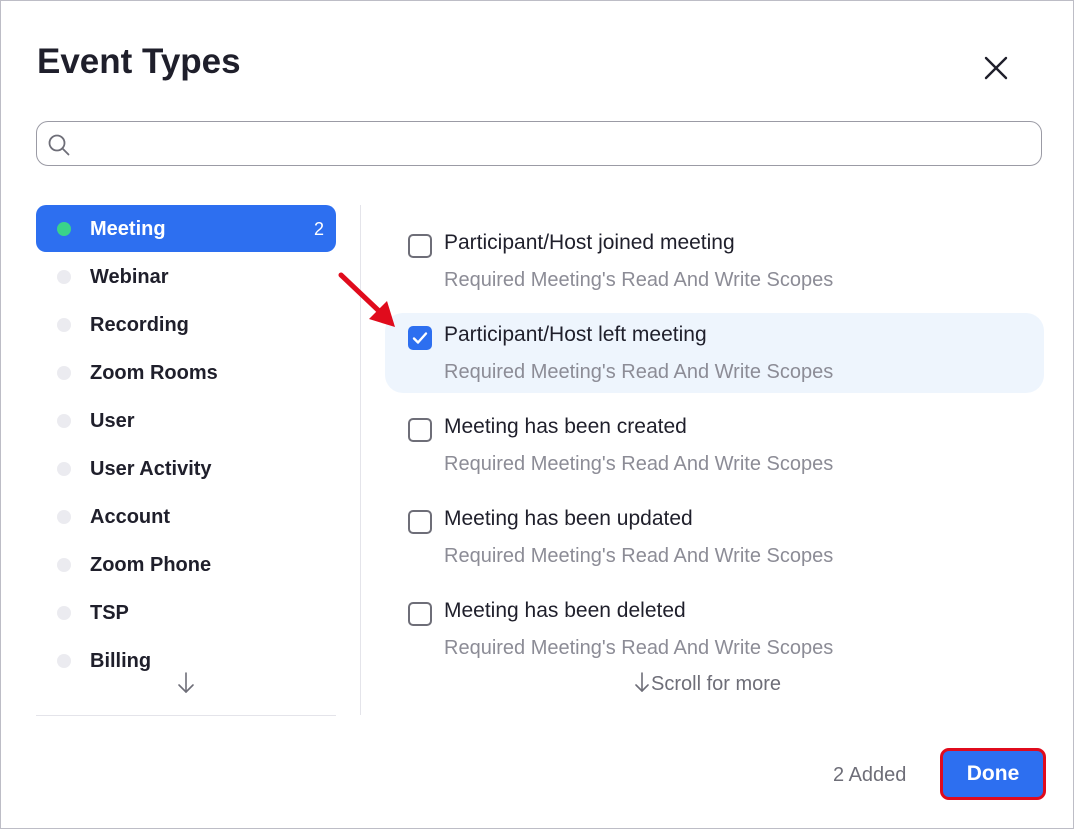 This screenshot has height=829, width=1074. I want to click on sidebar-item-webinar: Webinar, so click(186, 276).